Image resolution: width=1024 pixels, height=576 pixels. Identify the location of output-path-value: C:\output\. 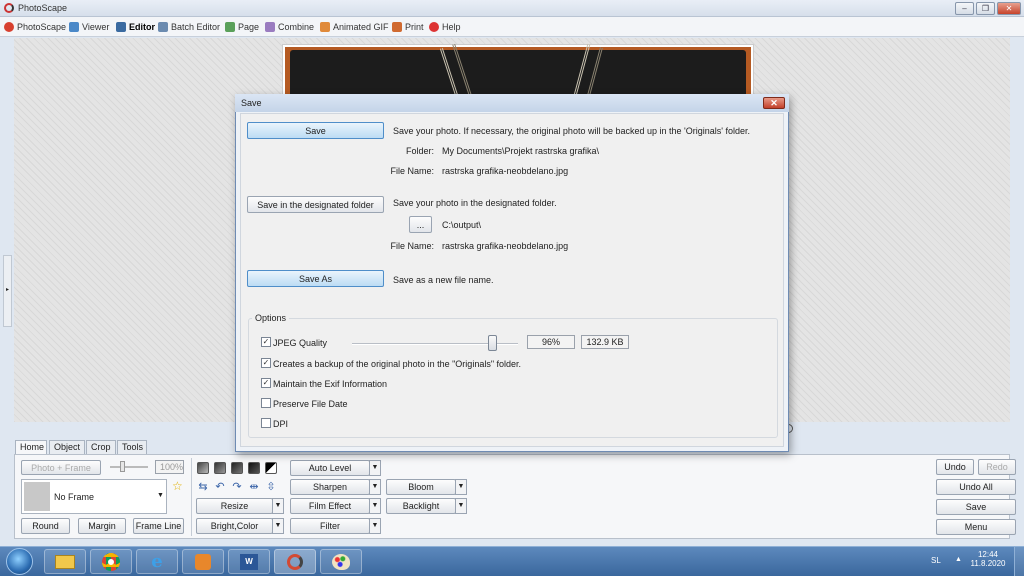
(462, 225).